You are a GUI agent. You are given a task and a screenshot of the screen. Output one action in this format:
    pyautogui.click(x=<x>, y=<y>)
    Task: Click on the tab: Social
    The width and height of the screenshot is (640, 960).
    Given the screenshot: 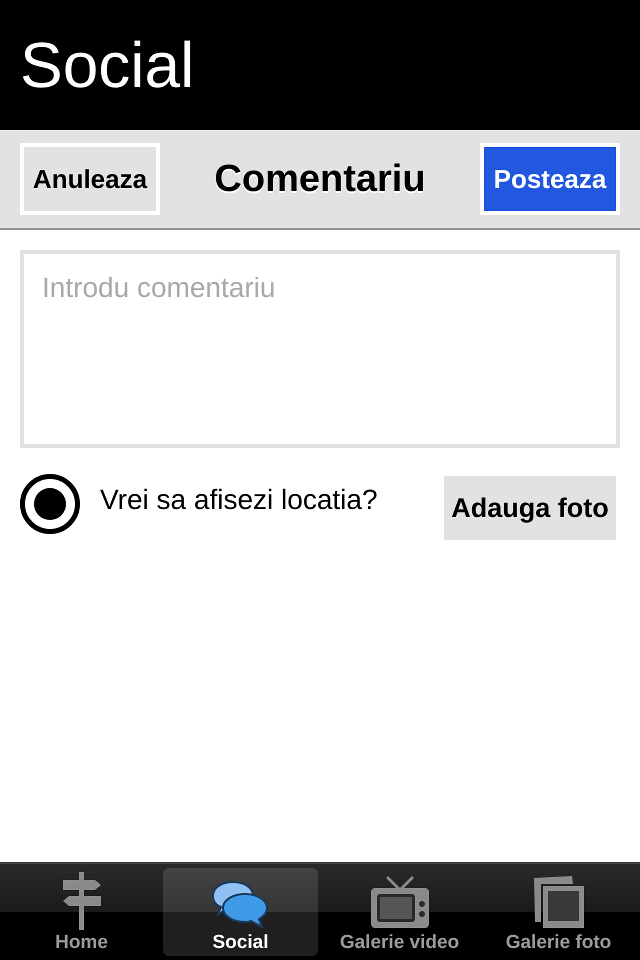 What is the action you would take?
    pyautogui.click(x=240, y=912)
    